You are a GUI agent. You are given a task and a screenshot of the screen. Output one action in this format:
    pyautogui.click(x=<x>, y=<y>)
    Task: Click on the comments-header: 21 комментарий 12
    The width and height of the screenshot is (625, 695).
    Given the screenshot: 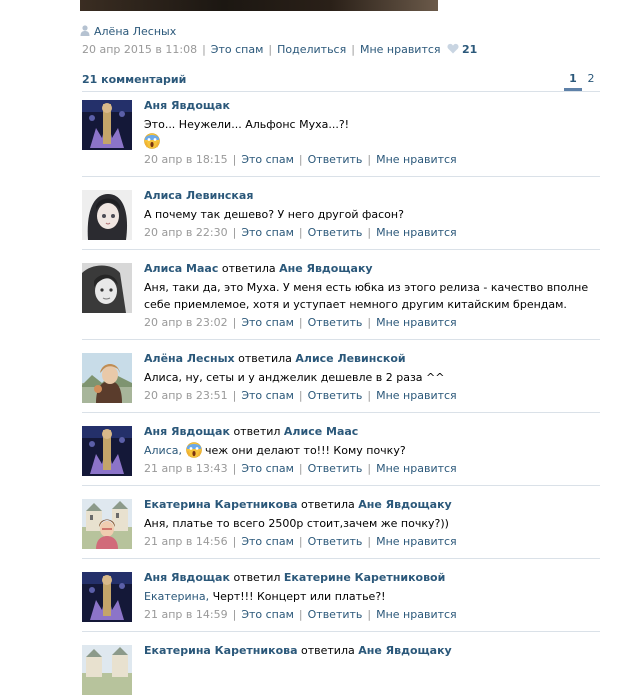 What is the action you would take?
    pyautogui.click(x=341, y=82)
    